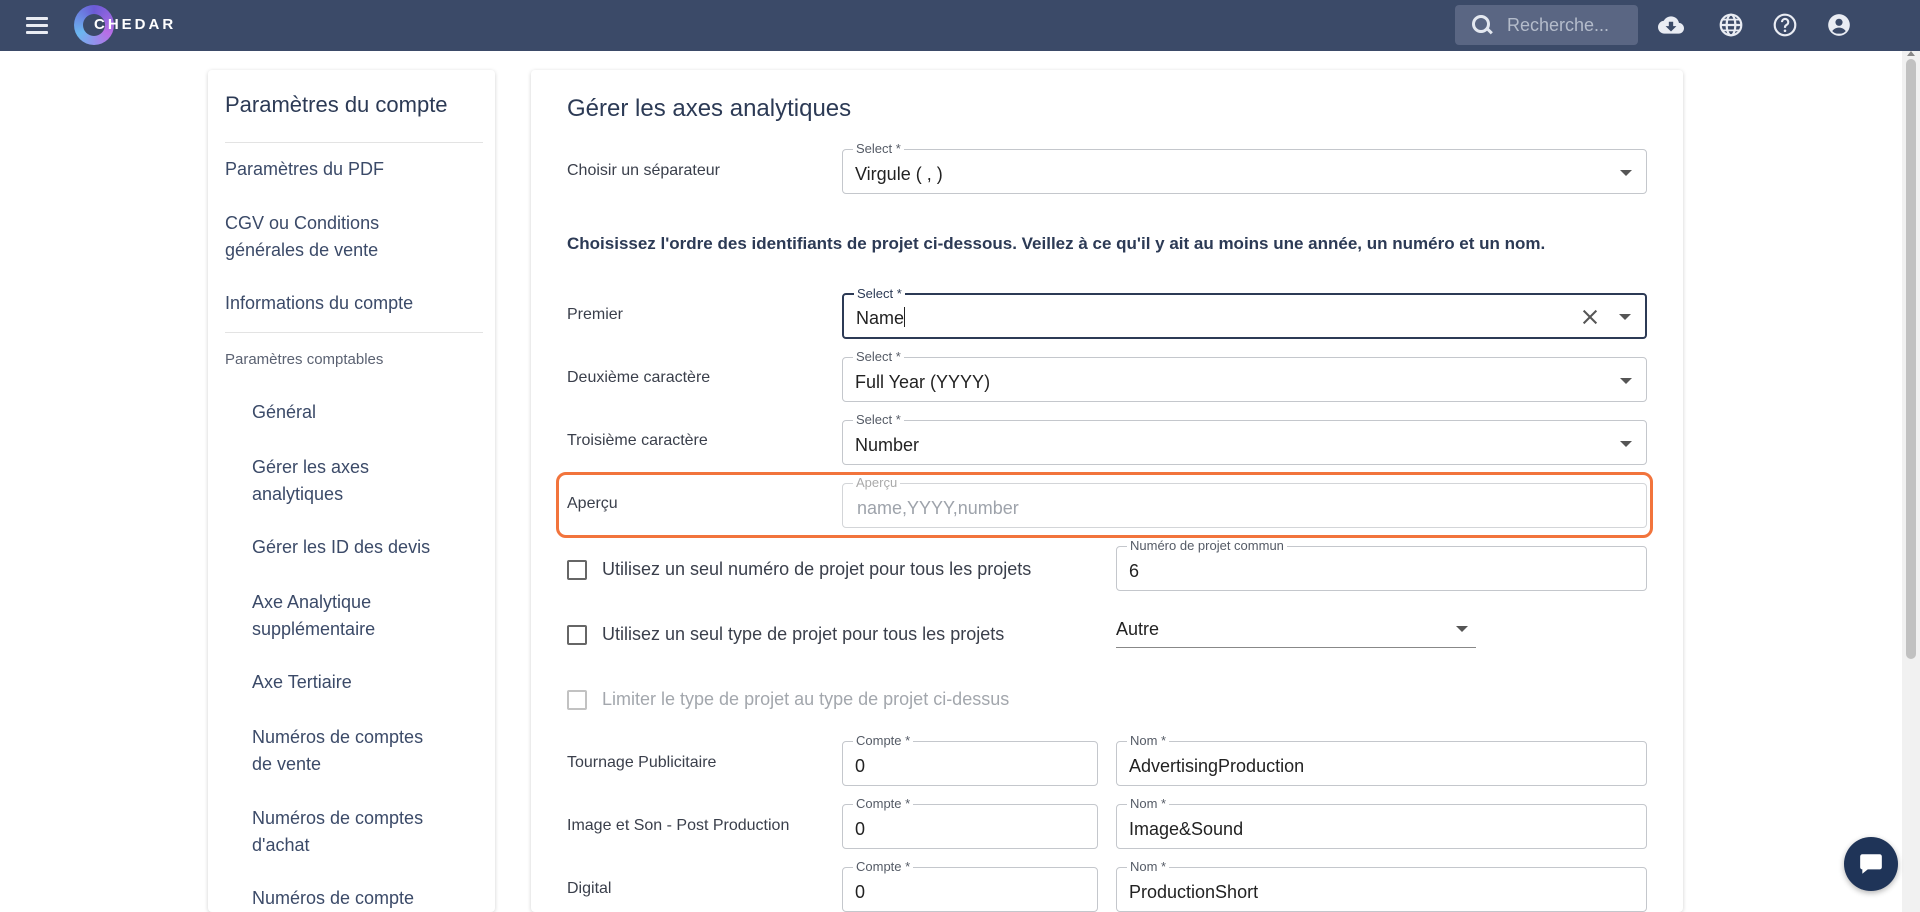 The width and height of the screenshot is (1920, 912). I want to click on first-value-text: Name, so click(880, 318).